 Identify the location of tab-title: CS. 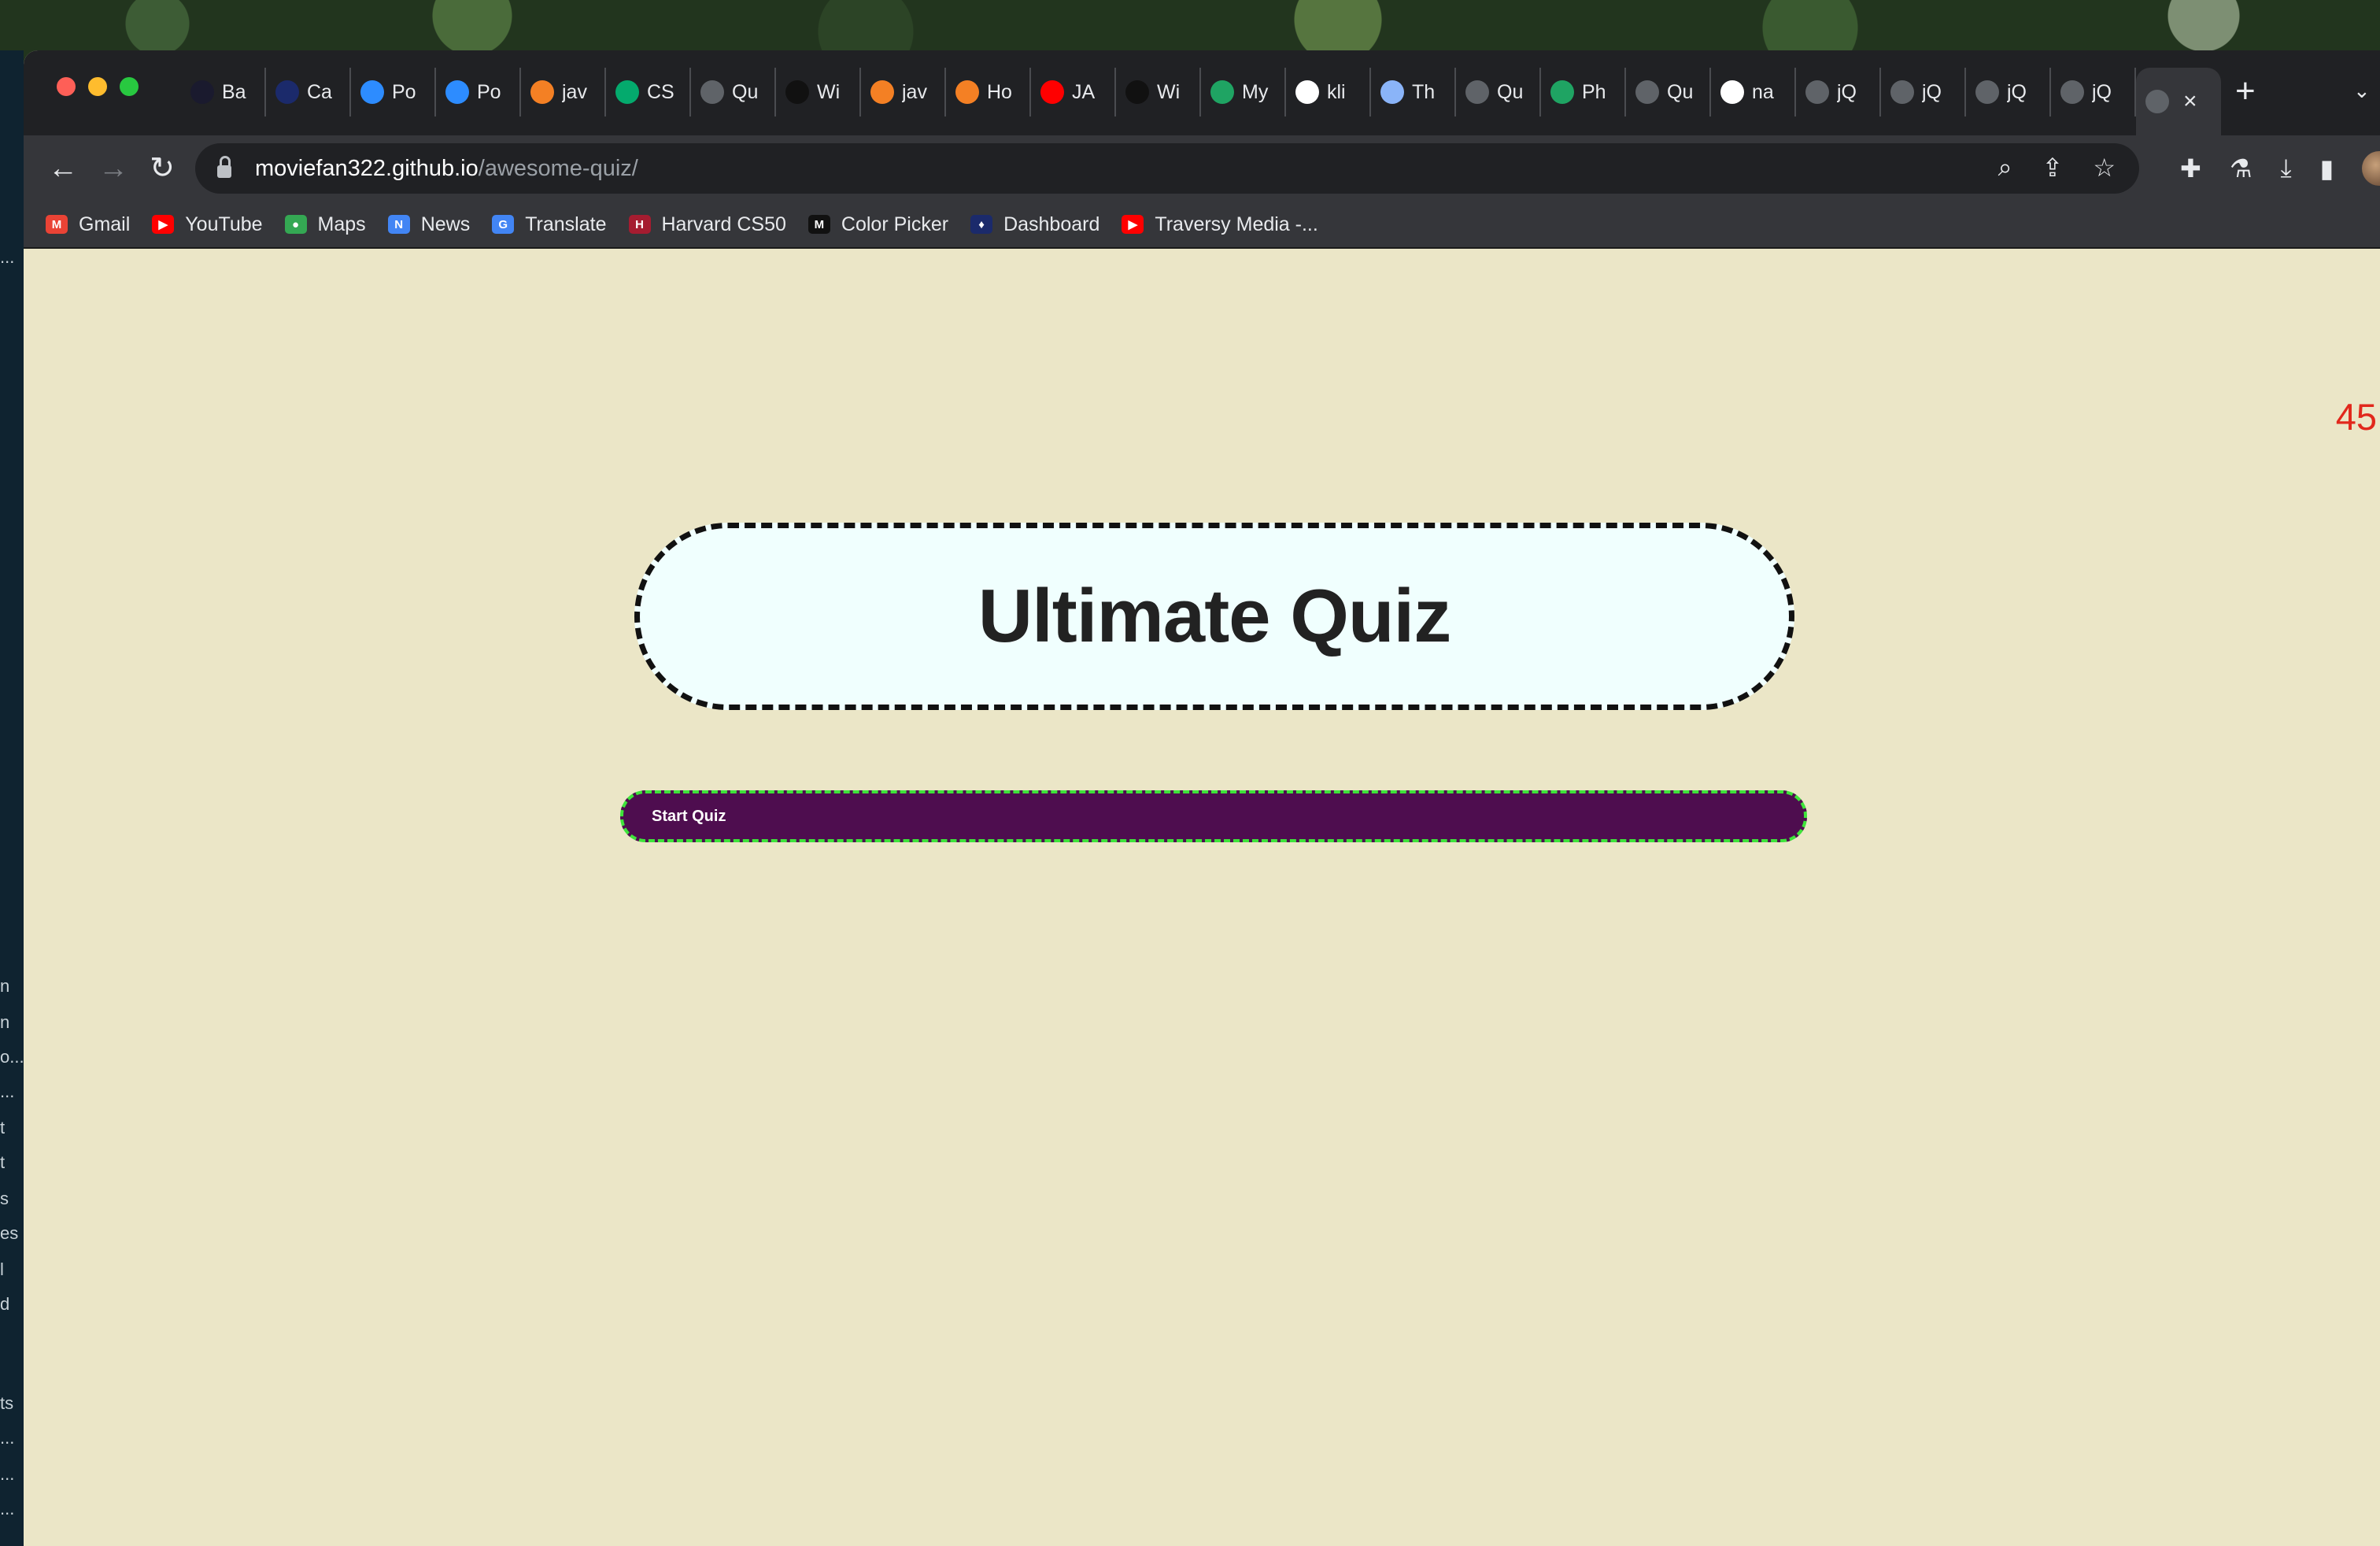
(660, 91).